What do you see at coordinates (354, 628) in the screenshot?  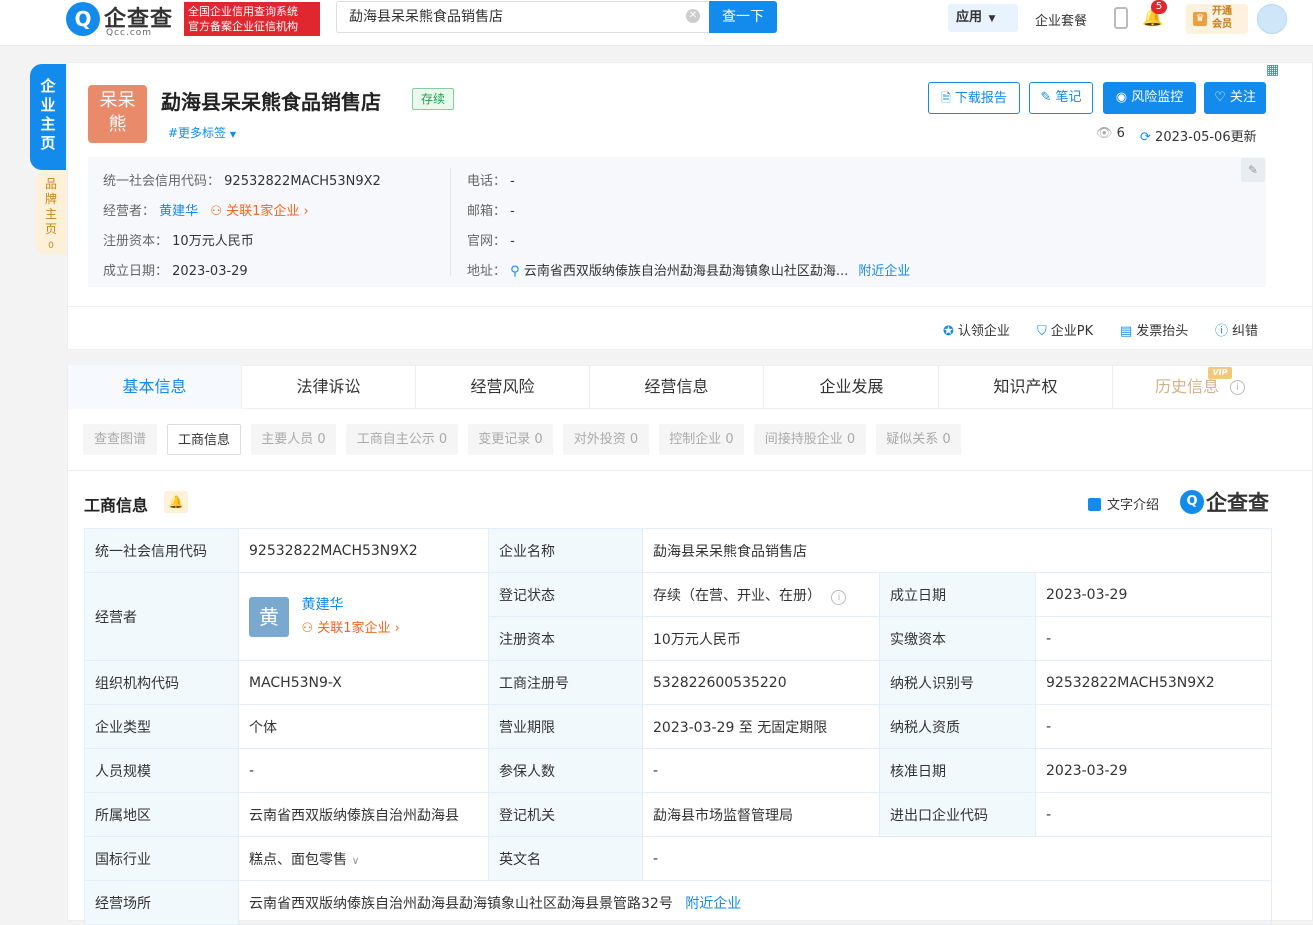 I see `operator-related-label: 关联1家企业` at bounding box center [354, 628].